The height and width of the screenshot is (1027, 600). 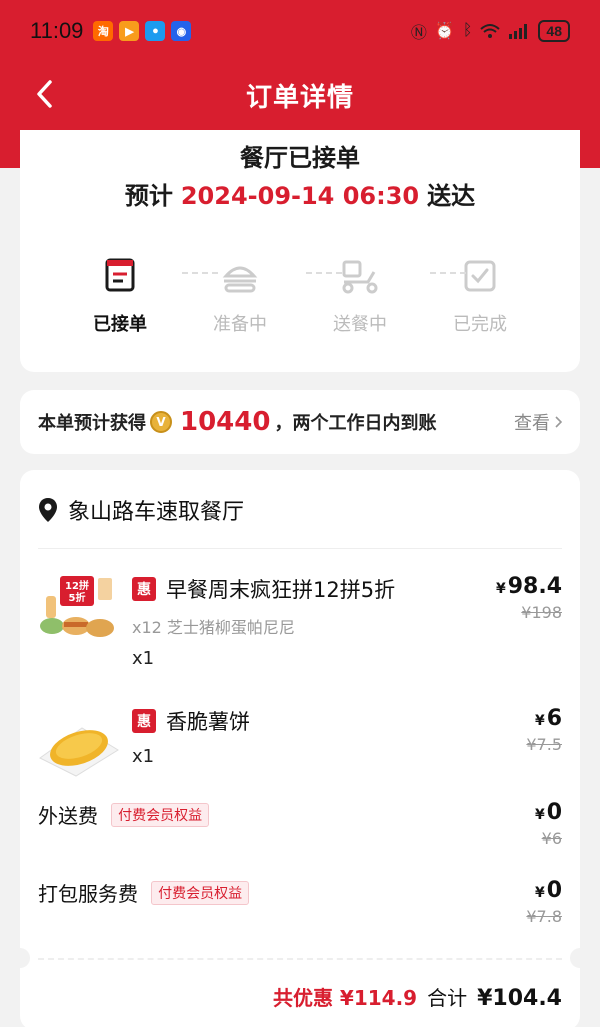 What do you see at coordinates (161, 422) in the screenshot?
I see `coin-icon: V` at bounding box center [161, 422].